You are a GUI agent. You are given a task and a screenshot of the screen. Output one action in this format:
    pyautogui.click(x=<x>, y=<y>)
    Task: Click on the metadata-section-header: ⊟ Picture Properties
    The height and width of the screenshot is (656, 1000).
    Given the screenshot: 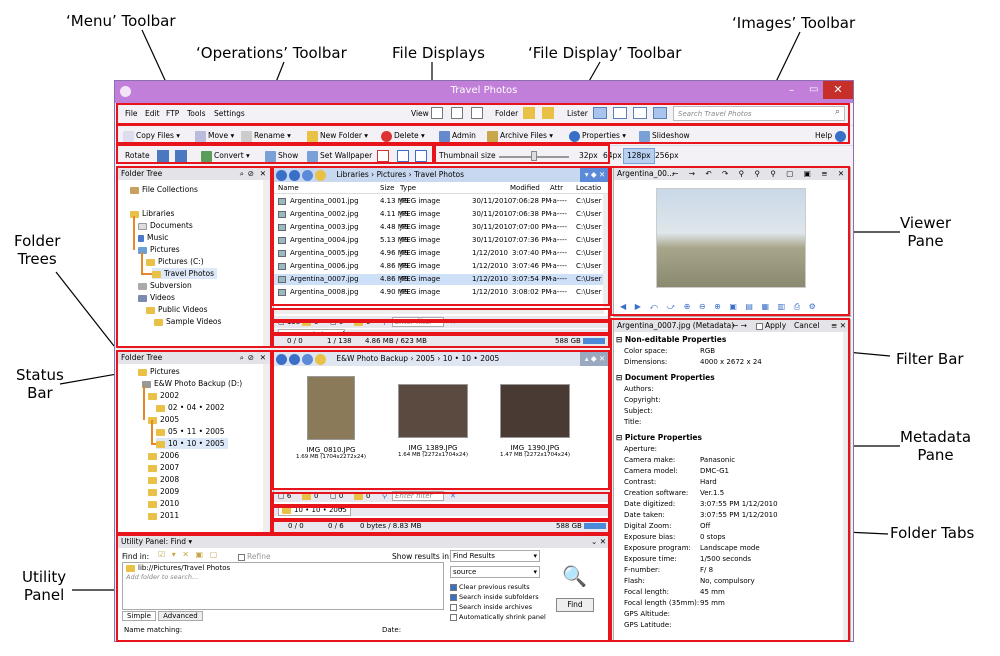 What is the action you would take?
    pyautogui.click(x=659, y=437)
    